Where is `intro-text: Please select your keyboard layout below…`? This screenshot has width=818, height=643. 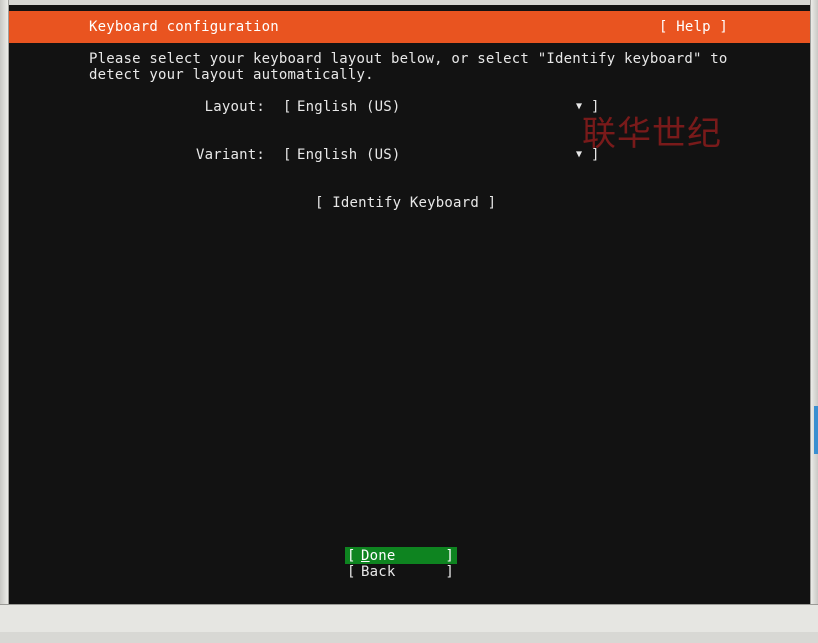 intro-text: Please select your keyboard layout below… is located at coordinates (408, 67).